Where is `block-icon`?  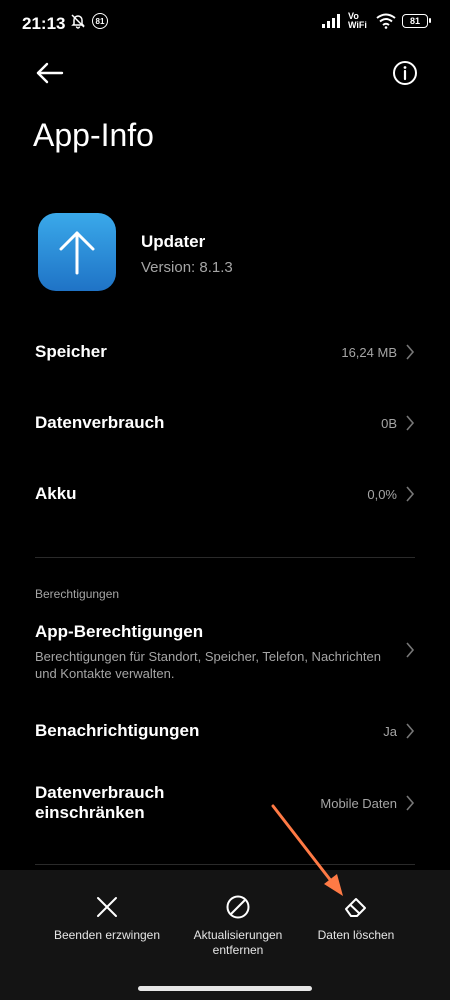 block-icon is located at coordinates (238, 907).